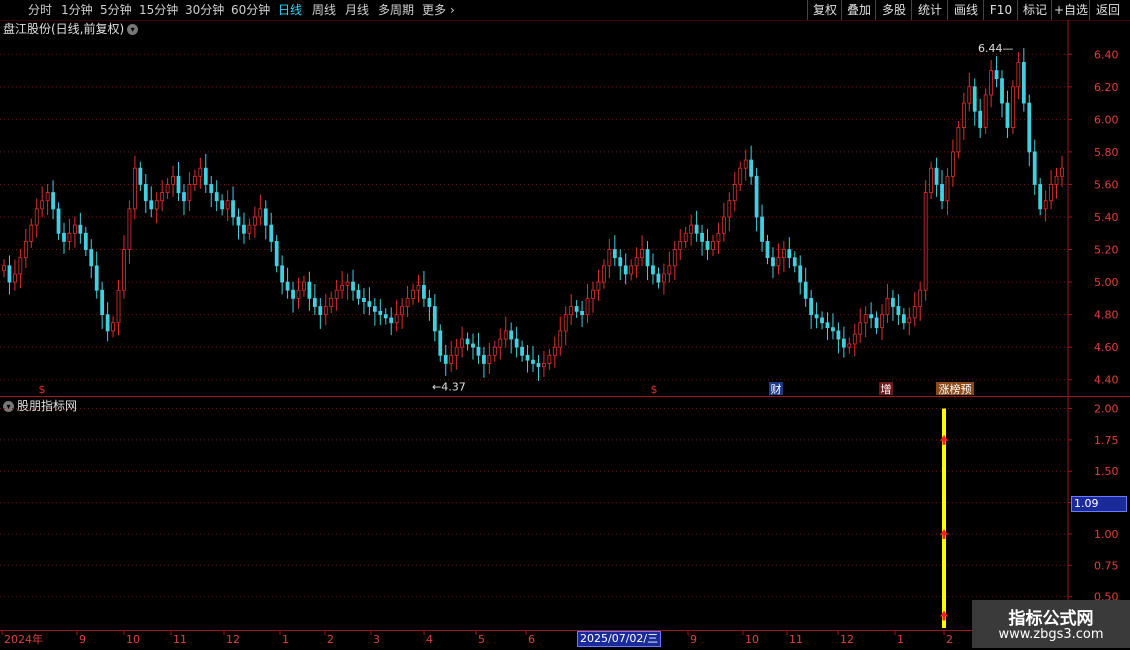 Image resolution: width=1130 pixels, height=650 pixels. Describe the element at coordinates (429, 639) in the screenshot. I see `date-tick-label: 4` at that location.